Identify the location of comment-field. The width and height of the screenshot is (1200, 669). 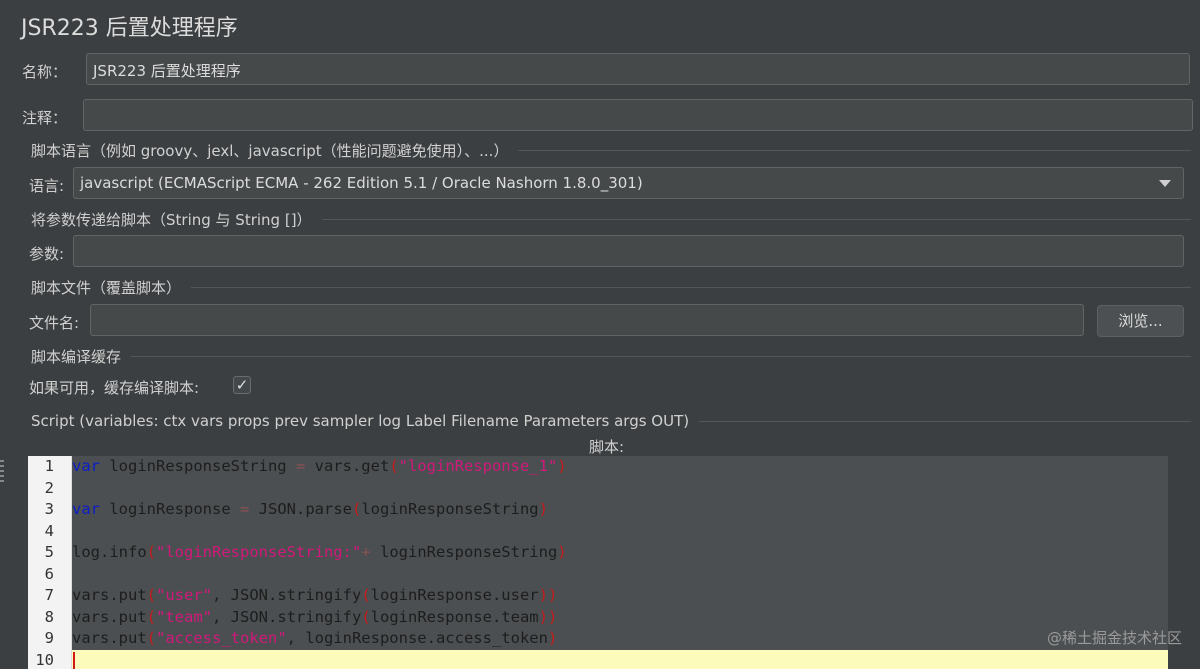
(638, 115).